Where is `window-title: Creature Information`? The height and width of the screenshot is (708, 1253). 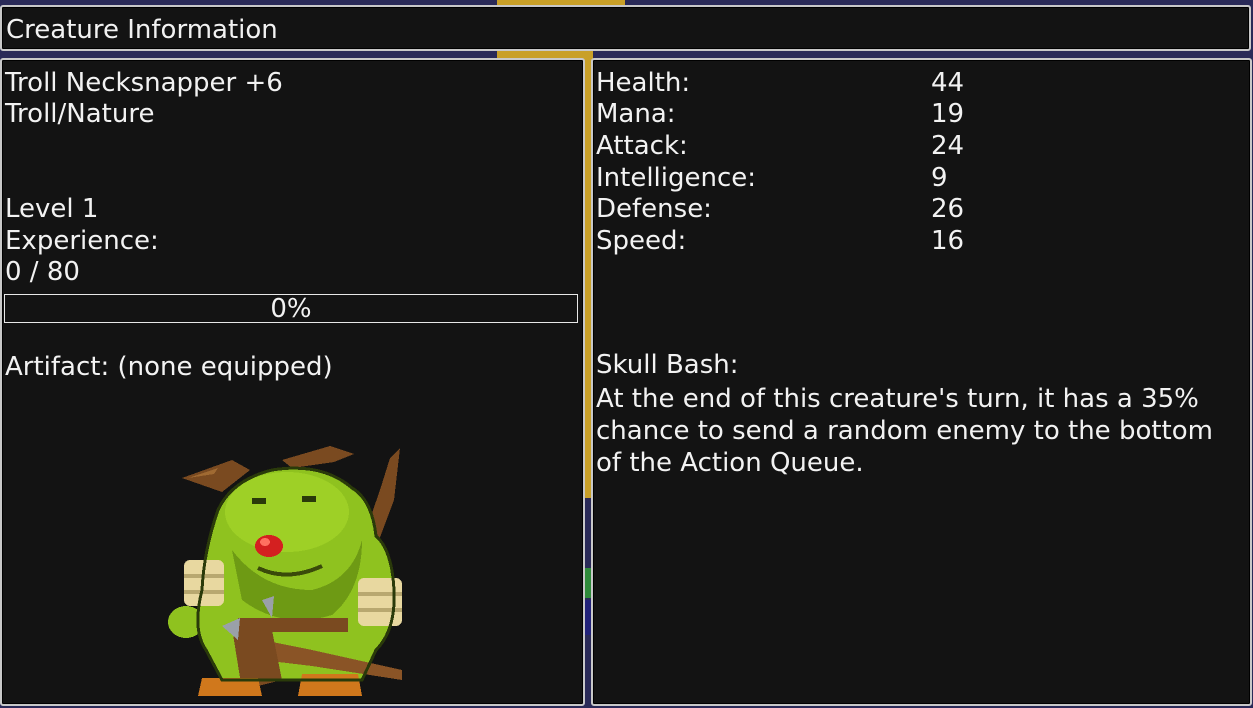 window-title: Creature Information is located at coordinates (142, 30).